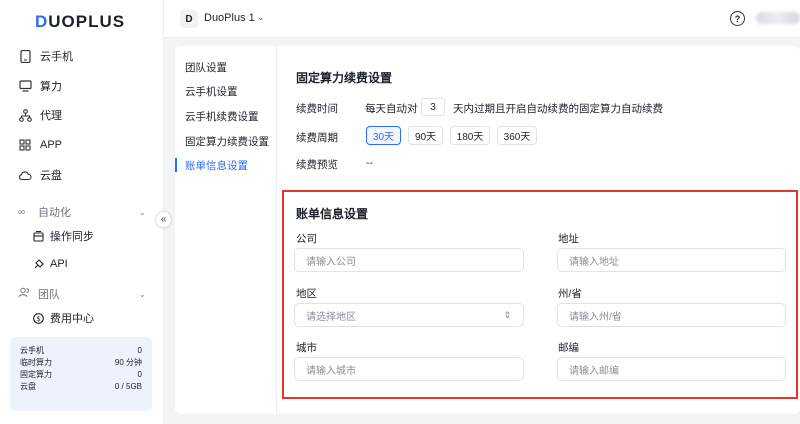  What do you see at coordinates (81, 386) in the screenshot?
I see `stat-row: 云盘 0 / 5GB` at bounding box center [81, 386].